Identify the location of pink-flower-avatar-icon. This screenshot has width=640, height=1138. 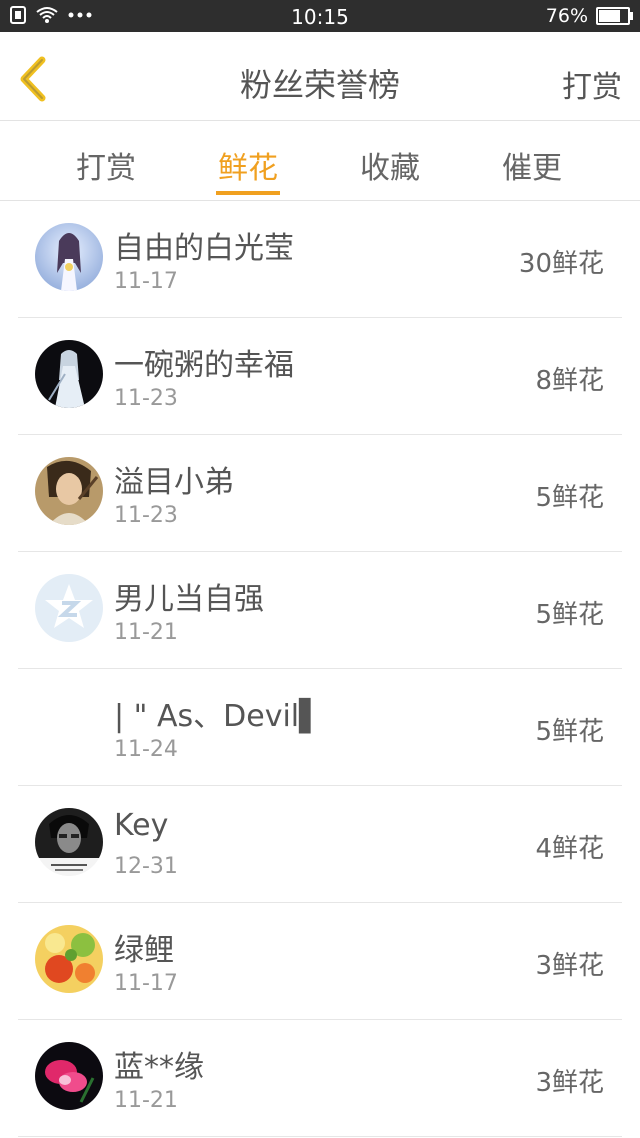
(69, 1076).